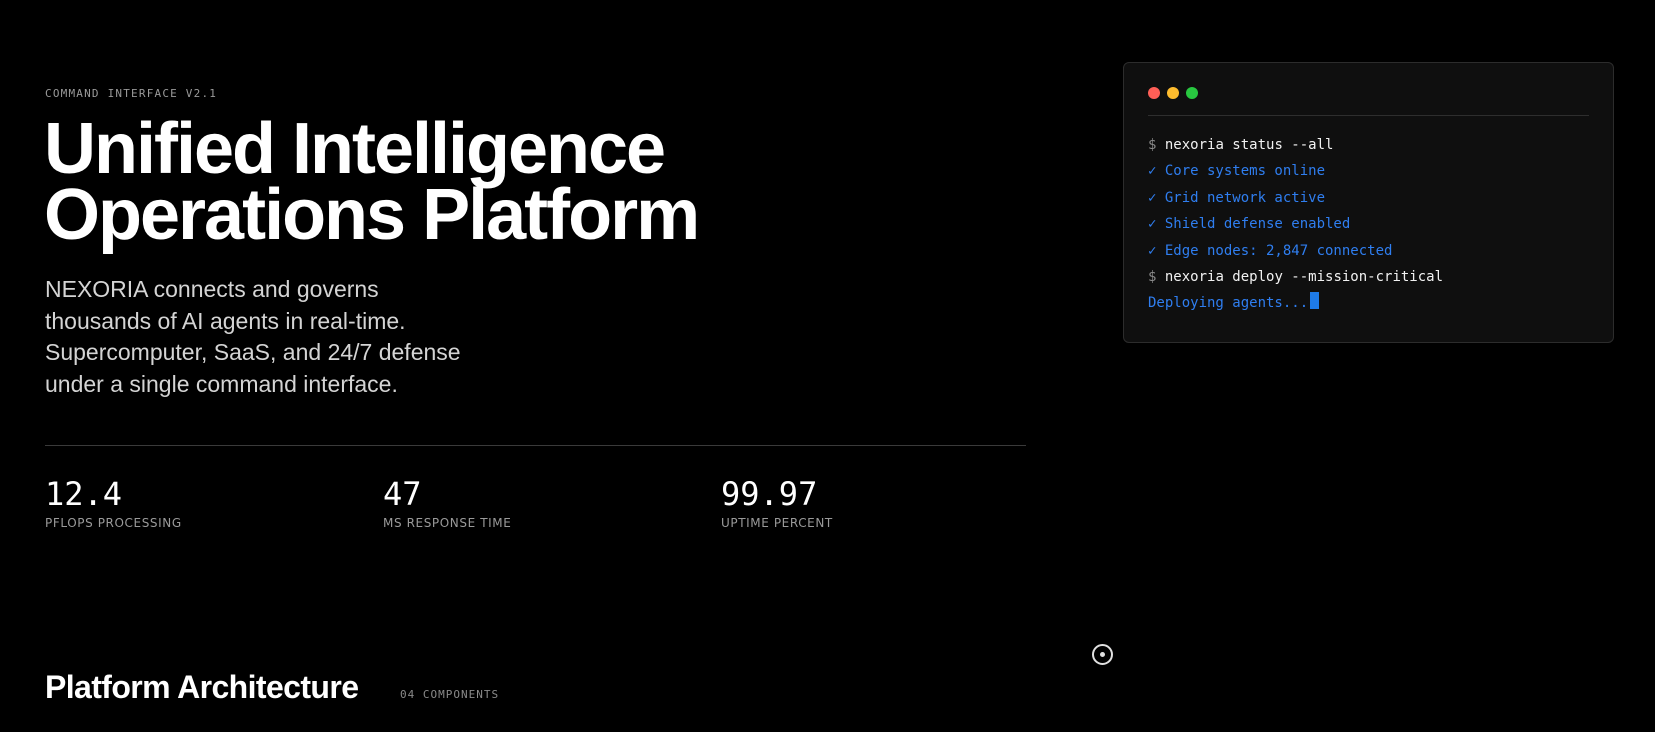 The image size is (1655, 732). What do you see at coordinates (535, 445) in the screenshot?
I see `hero-divider` at bounding box center [535, 445].